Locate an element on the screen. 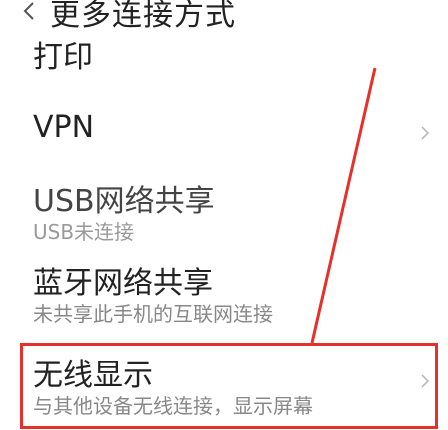 This screenshot has width=448, height=430. row-title-bluetooth-tethering: 蓝牙网络共享 is located at coordinates (123, 283).